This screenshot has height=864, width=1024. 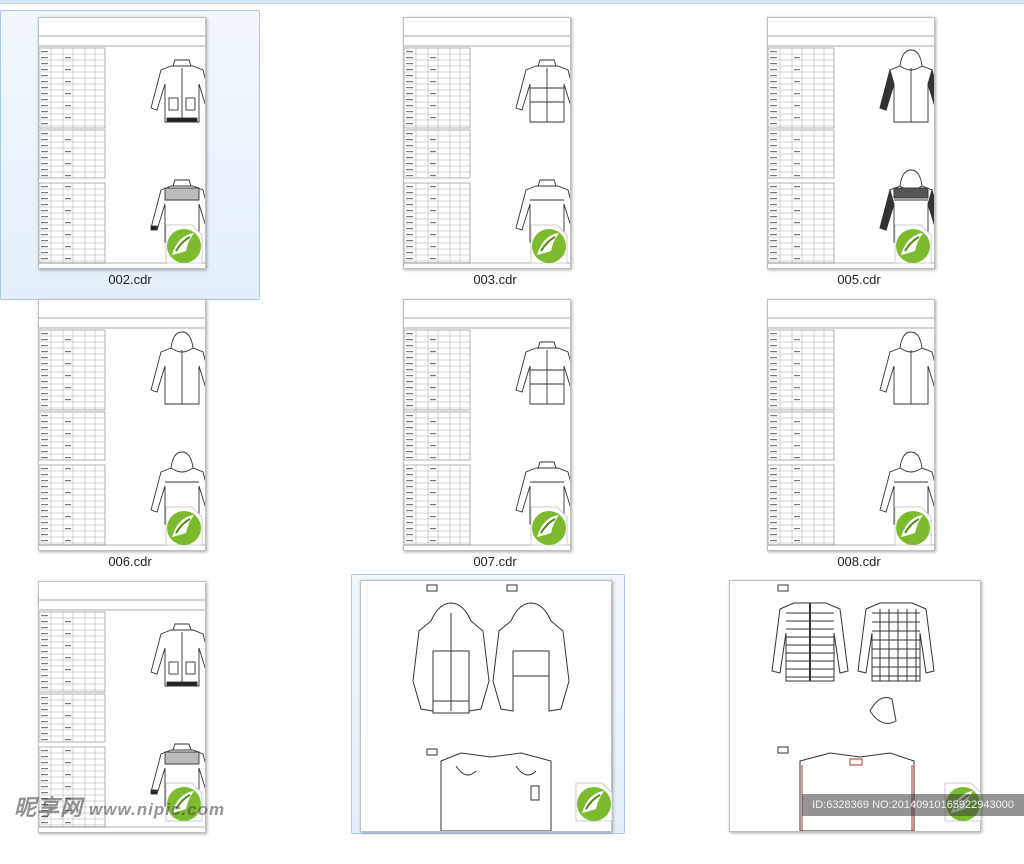 I want to click on window-top-edge, so click(x=512, y=2).